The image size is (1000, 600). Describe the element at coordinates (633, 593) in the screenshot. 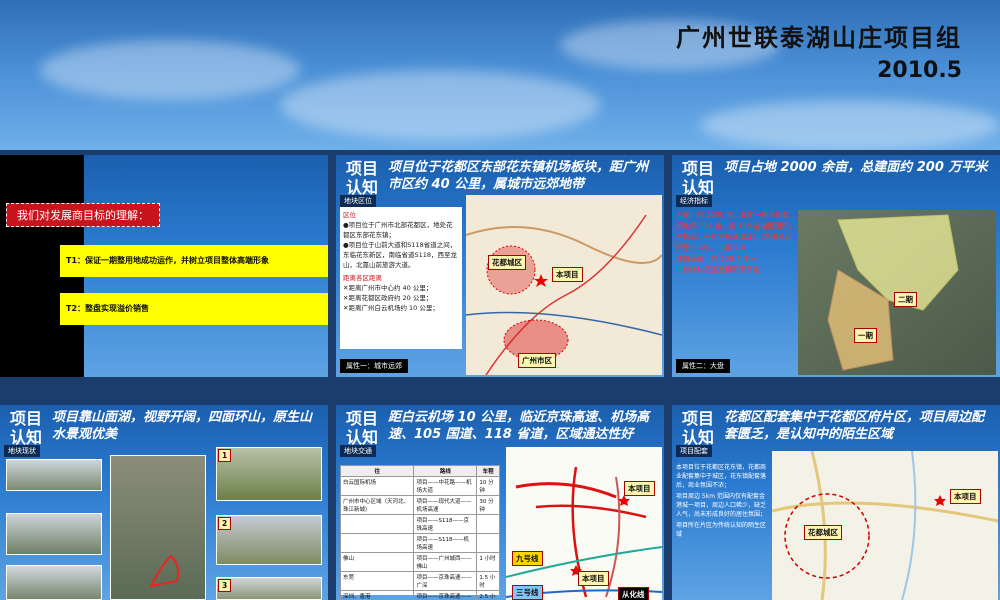

I see `map-label-conghua: 从化线` at that location.